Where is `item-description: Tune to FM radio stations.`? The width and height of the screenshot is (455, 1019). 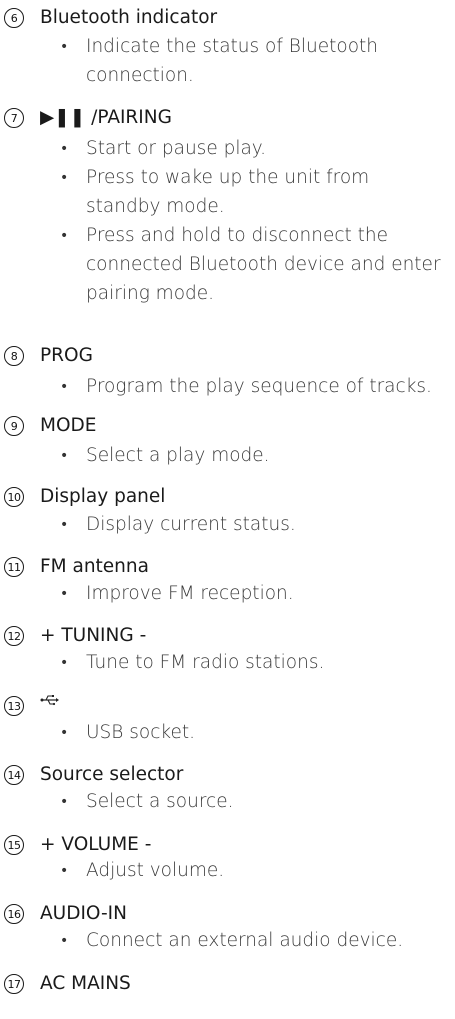
item-description: Tune to FM radio stations. is located at coordinates (205, 662).